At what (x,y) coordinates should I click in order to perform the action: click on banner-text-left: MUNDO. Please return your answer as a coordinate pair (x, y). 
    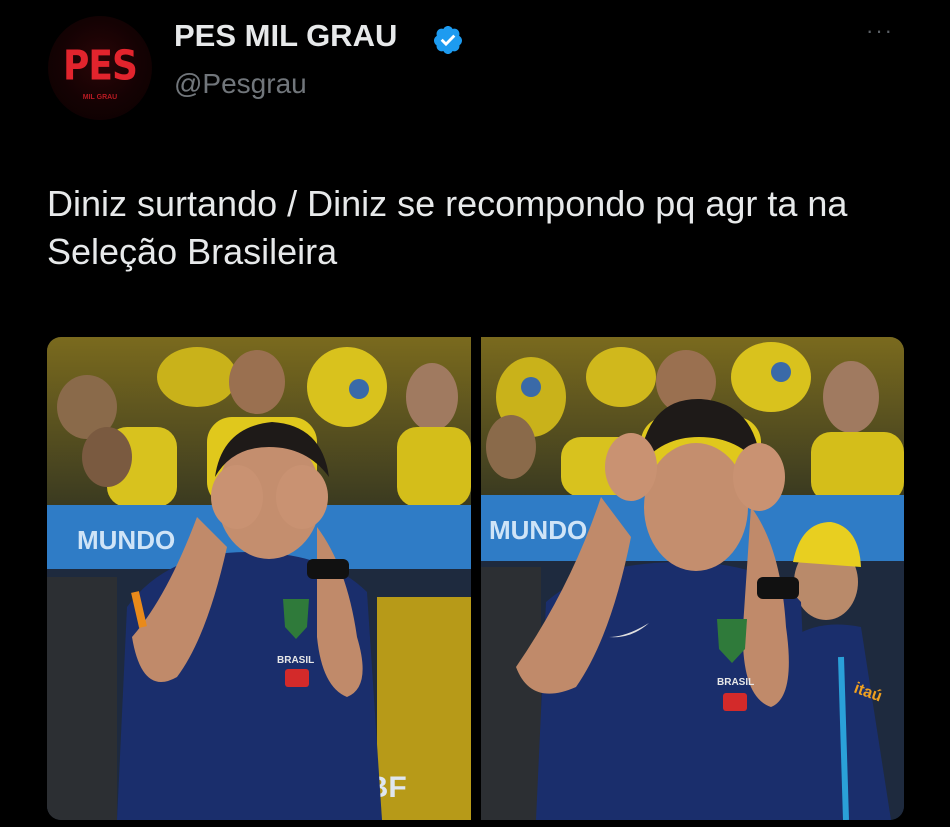
    Looking at the image, I should click on (126, 540).